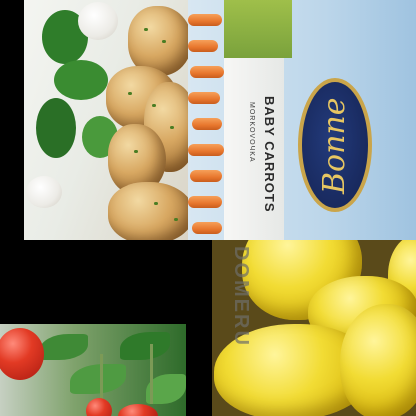 The width and height of the screenshot is (416, 416). What do you see at coordinates (241, 296) in the screenshot?
I see `package-stamp-text: DOMERU` at bounding box center [241, 296].